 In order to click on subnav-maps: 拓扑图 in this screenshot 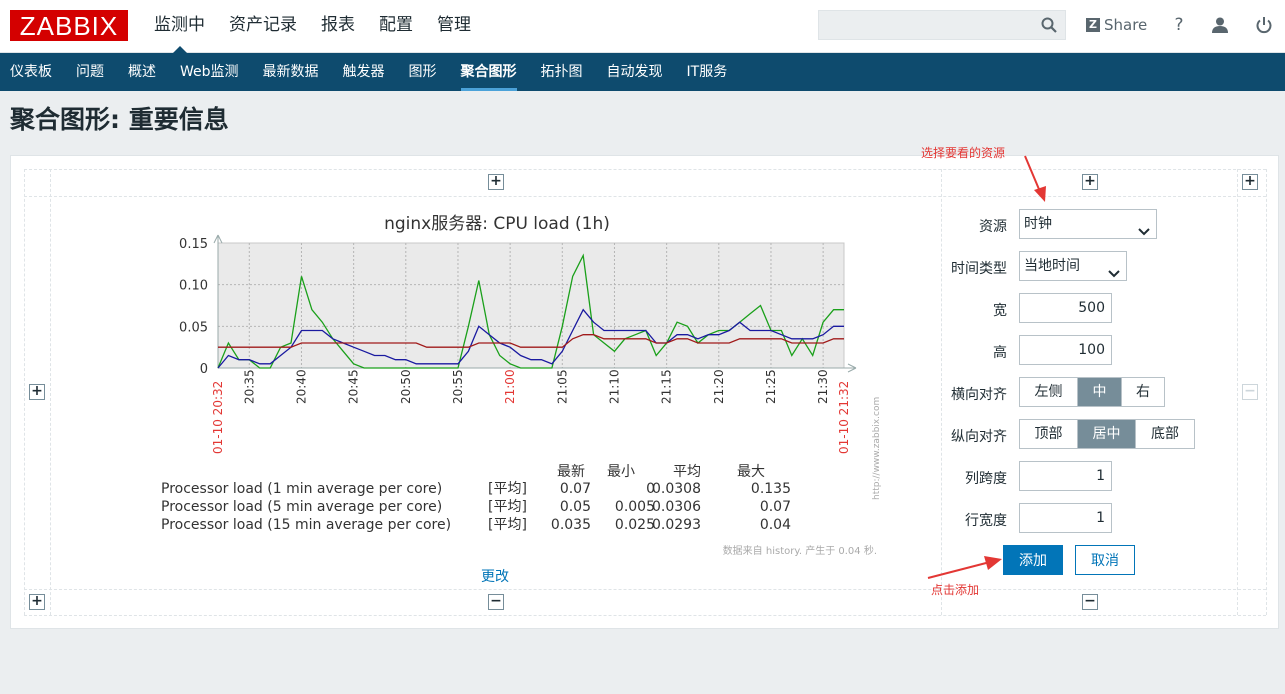, I will do `click(562, 72)`.